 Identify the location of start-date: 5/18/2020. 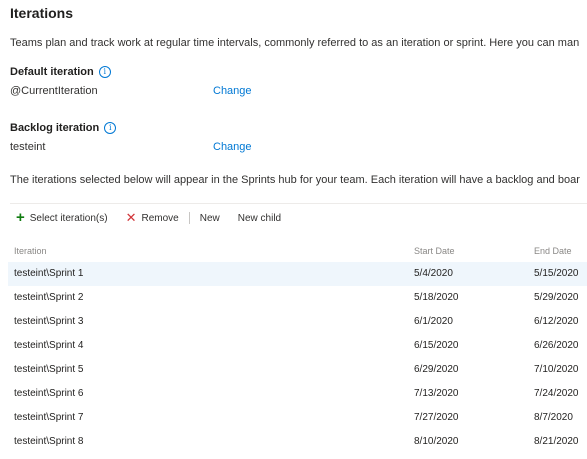
(436, 297).